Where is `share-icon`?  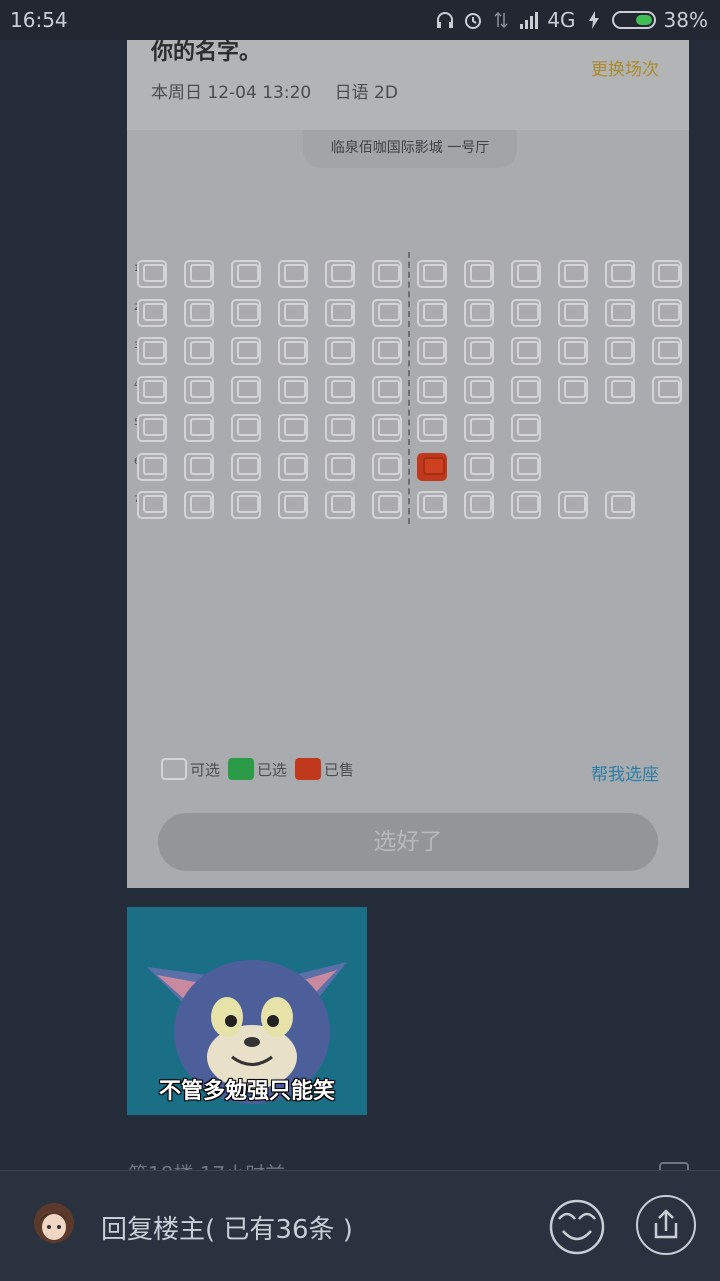
share-icon is located at coordinates (666, 1224).